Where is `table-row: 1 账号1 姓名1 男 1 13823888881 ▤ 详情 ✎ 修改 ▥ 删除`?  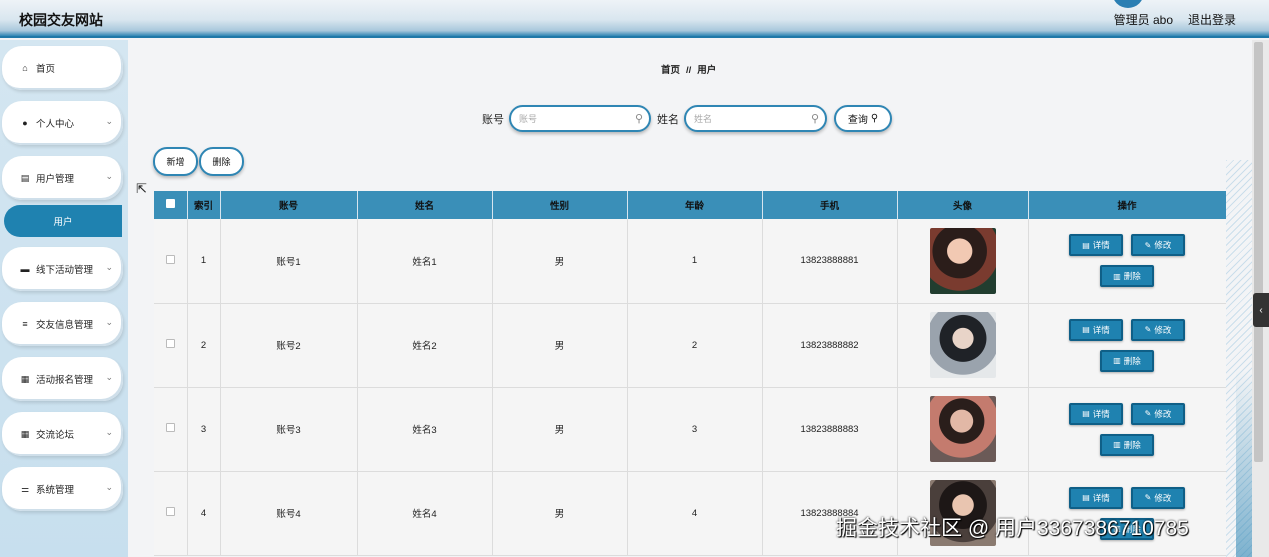
table-row: 1 账号1 姓名1 男 1 13823888881 ▤ 详情 ✎ 修改 ▥ 删除 is located at coordinates (690, 261).